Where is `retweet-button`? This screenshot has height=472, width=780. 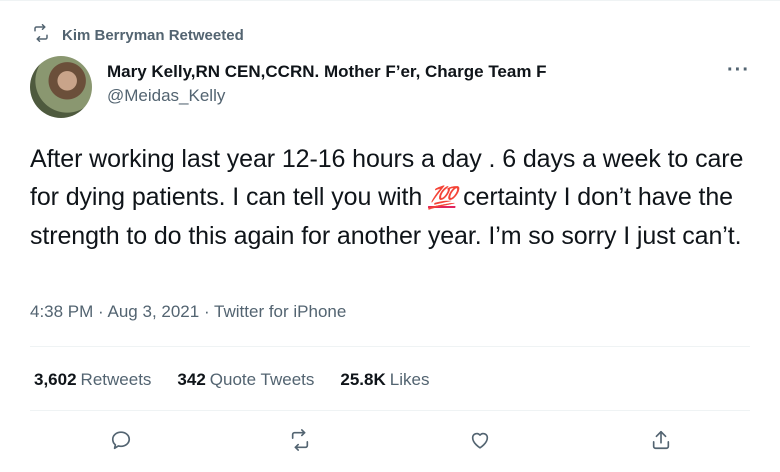
retweet-button is located at coordinates (300, 442).